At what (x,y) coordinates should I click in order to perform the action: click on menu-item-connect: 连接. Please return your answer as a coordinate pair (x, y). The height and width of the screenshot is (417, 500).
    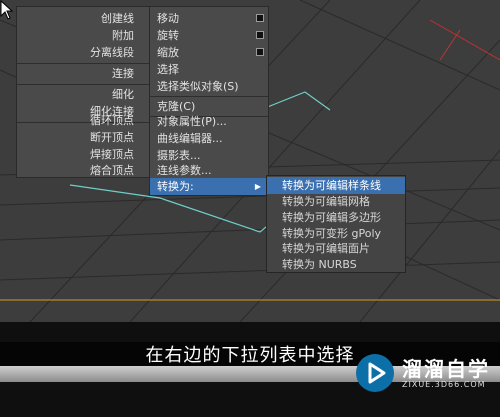
    Looking at the image, I should click on (83, 73).